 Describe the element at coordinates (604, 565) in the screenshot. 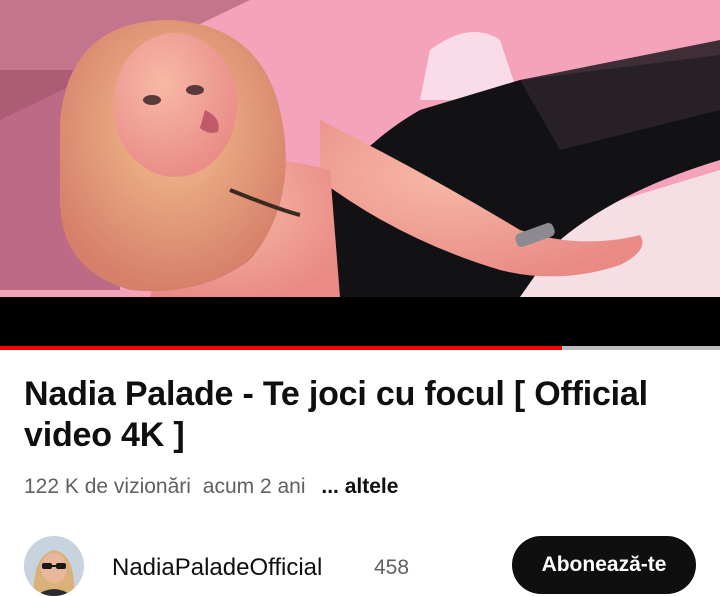

I see `subscribe-button: Abonează-te` at that location.